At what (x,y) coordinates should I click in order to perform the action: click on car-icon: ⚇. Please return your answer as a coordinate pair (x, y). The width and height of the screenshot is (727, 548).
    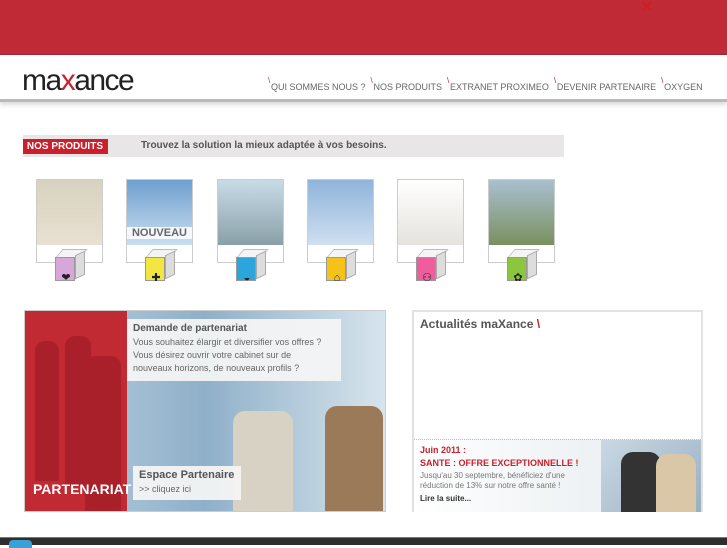
    Looking at the image, I should click on (427, 278).